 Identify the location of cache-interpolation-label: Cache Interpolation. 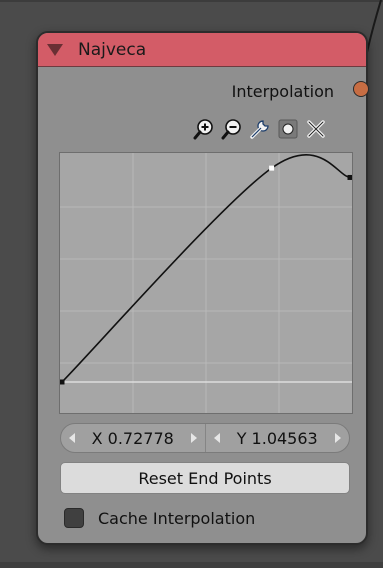
(177, 518).